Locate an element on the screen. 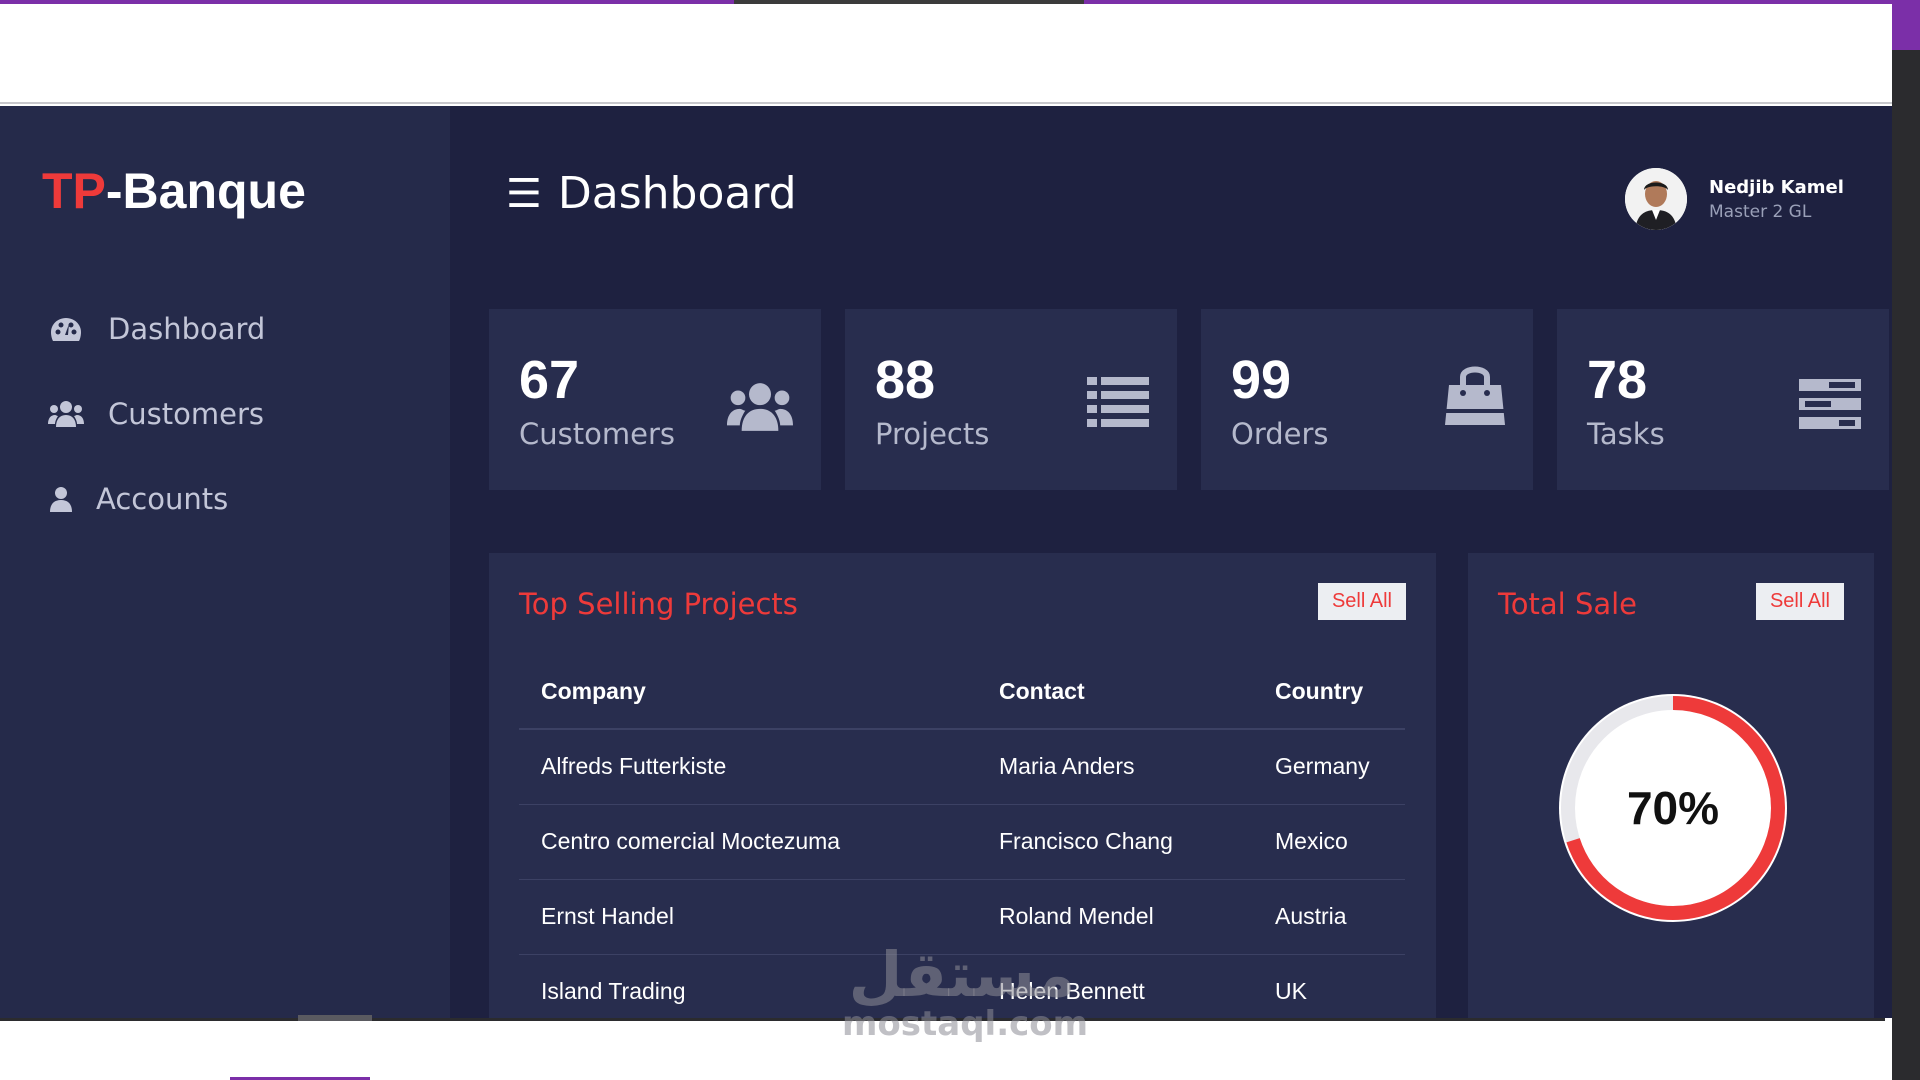 The height and width of the screenshot is (1080, 1920). user-info: Nedjib Kamel Master 2 GL is located at coordinates (1776, 199).